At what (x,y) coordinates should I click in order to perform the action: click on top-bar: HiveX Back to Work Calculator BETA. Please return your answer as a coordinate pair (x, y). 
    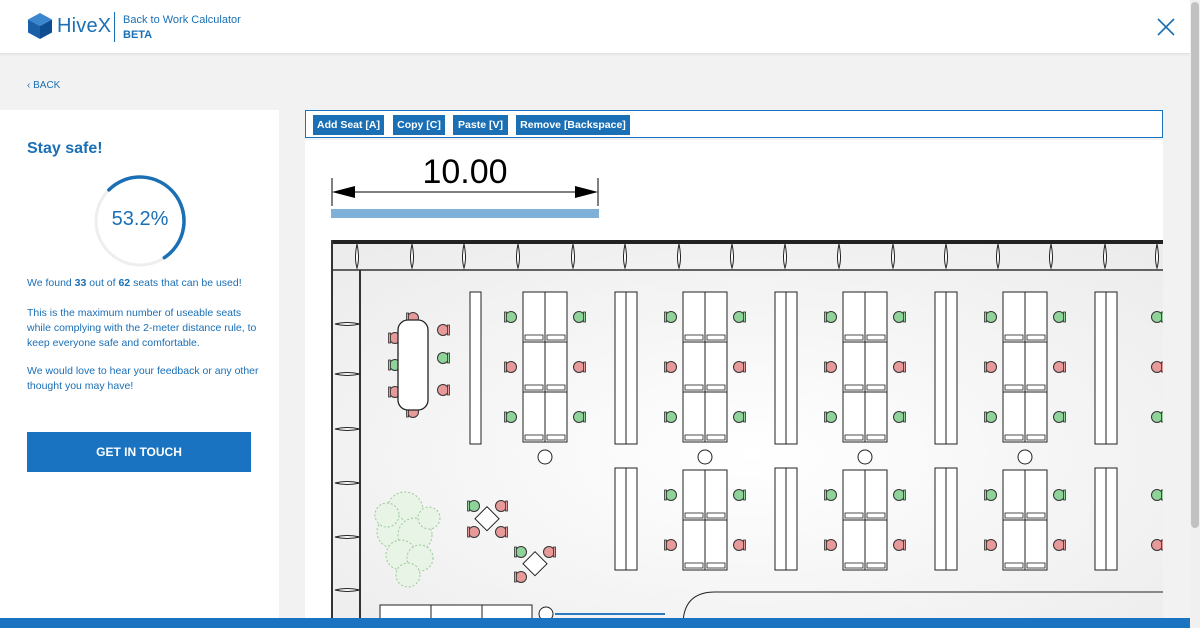
    Looking at the image, I should click on (595, 27).